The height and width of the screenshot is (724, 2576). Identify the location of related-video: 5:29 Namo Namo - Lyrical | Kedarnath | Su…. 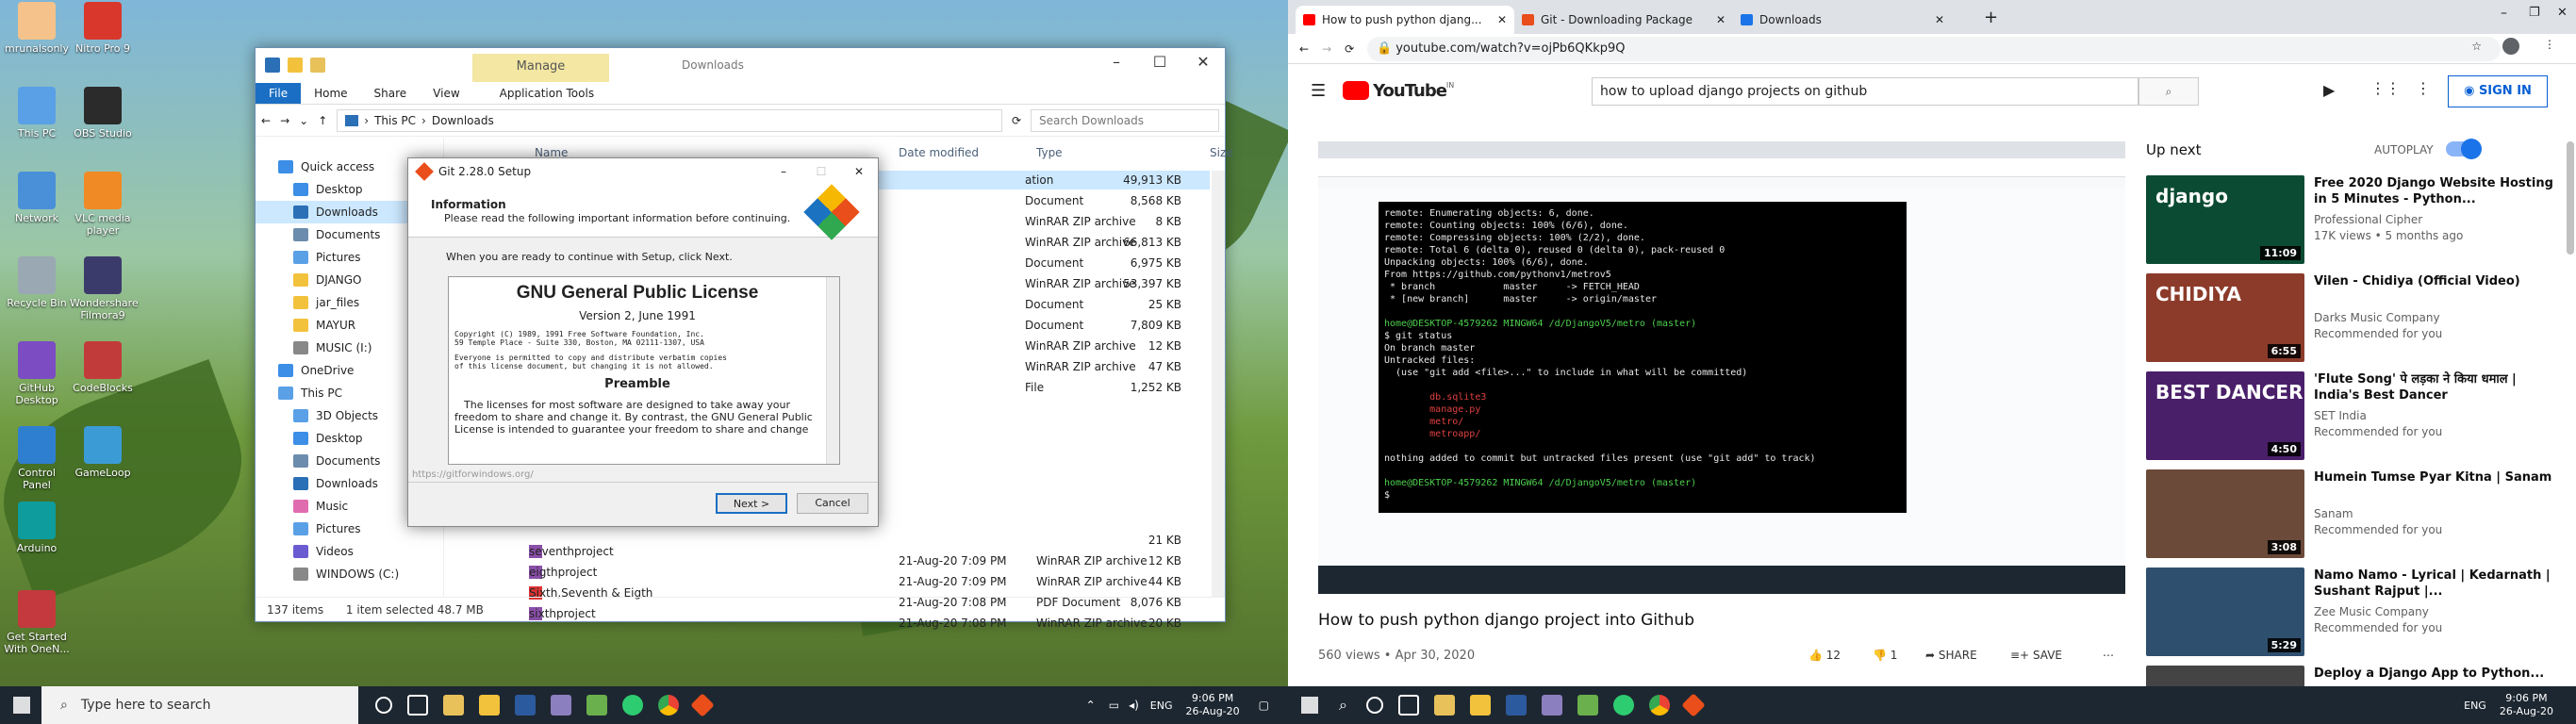
(2353, 613).